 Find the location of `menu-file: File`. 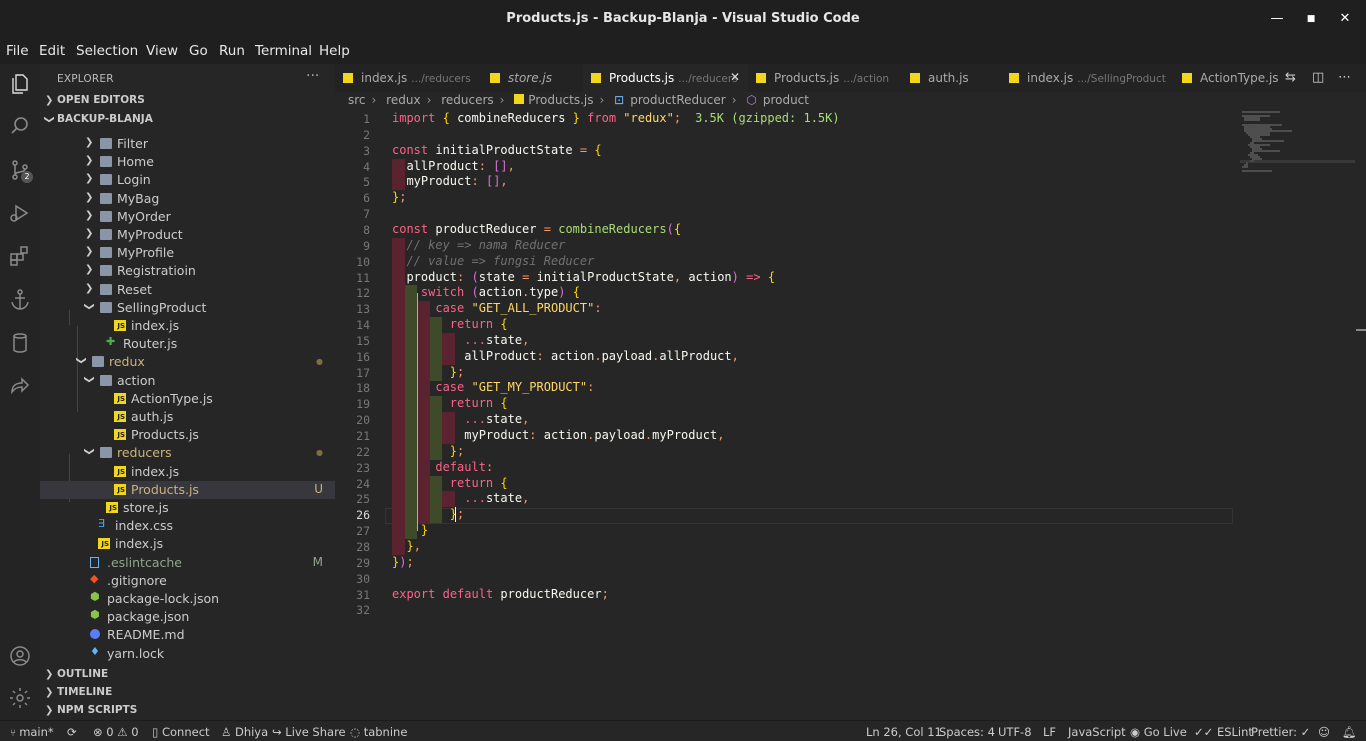

menu-file: File is located at coordinates (17, 51).